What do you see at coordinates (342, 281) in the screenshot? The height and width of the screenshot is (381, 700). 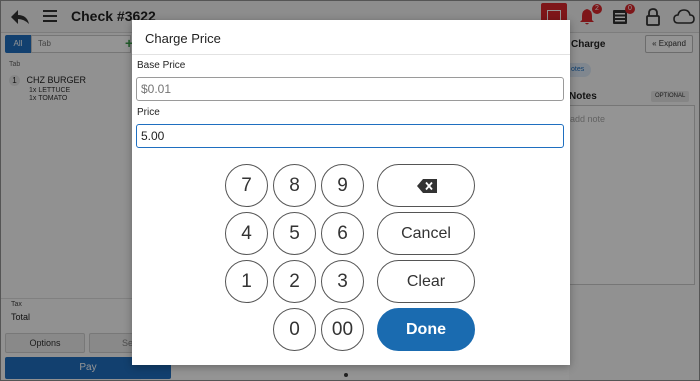 I see `key-3: 3` at bounding box center [342, 281].